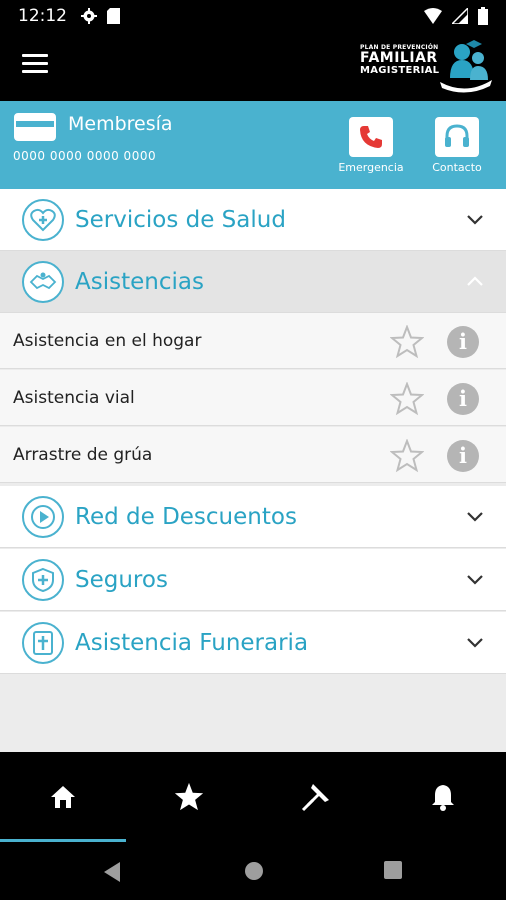 This screenshot has width=506, height=900. I want to click on nav-notifications, so click(443, 797).